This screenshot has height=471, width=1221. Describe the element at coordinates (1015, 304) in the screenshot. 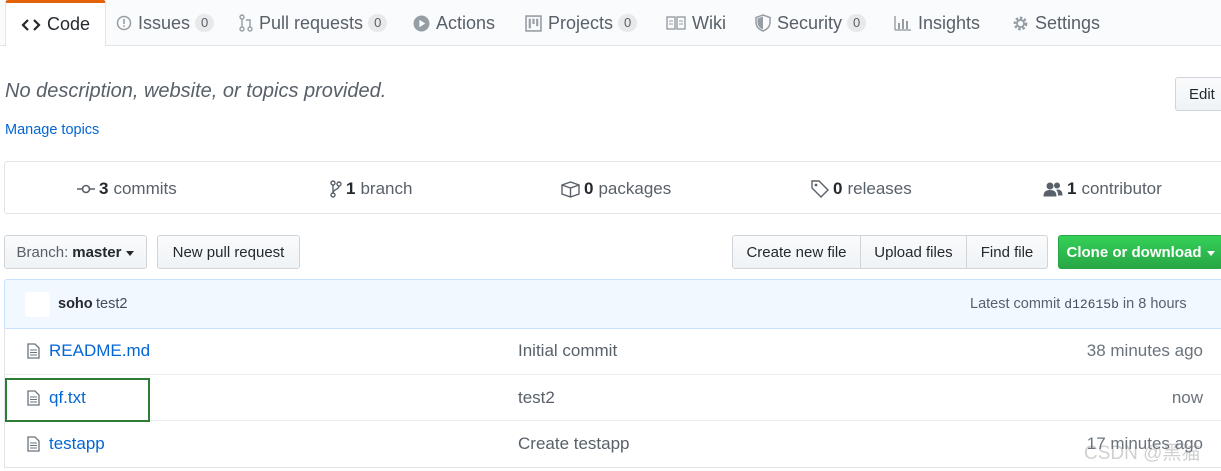

I see `latest-commit-label: Latest commit` at that location.